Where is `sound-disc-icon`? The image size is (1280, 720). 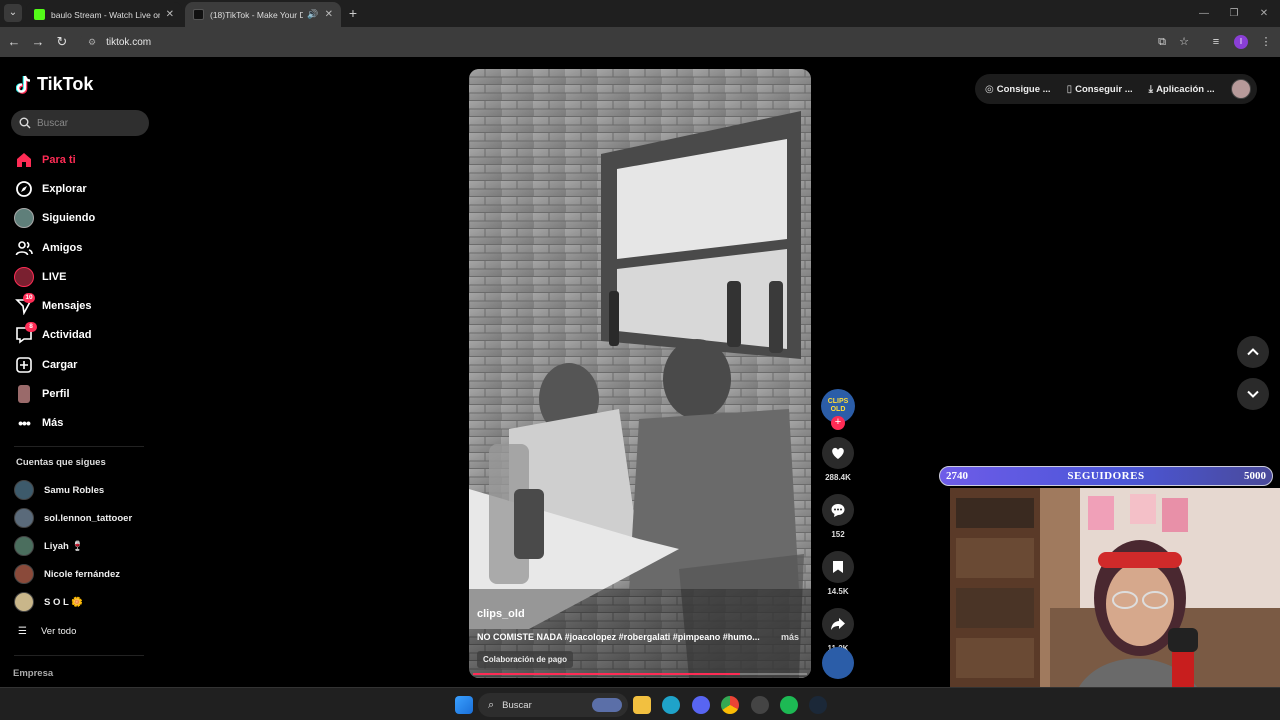 sound-disc-icon is located at coordinates (838, 663).